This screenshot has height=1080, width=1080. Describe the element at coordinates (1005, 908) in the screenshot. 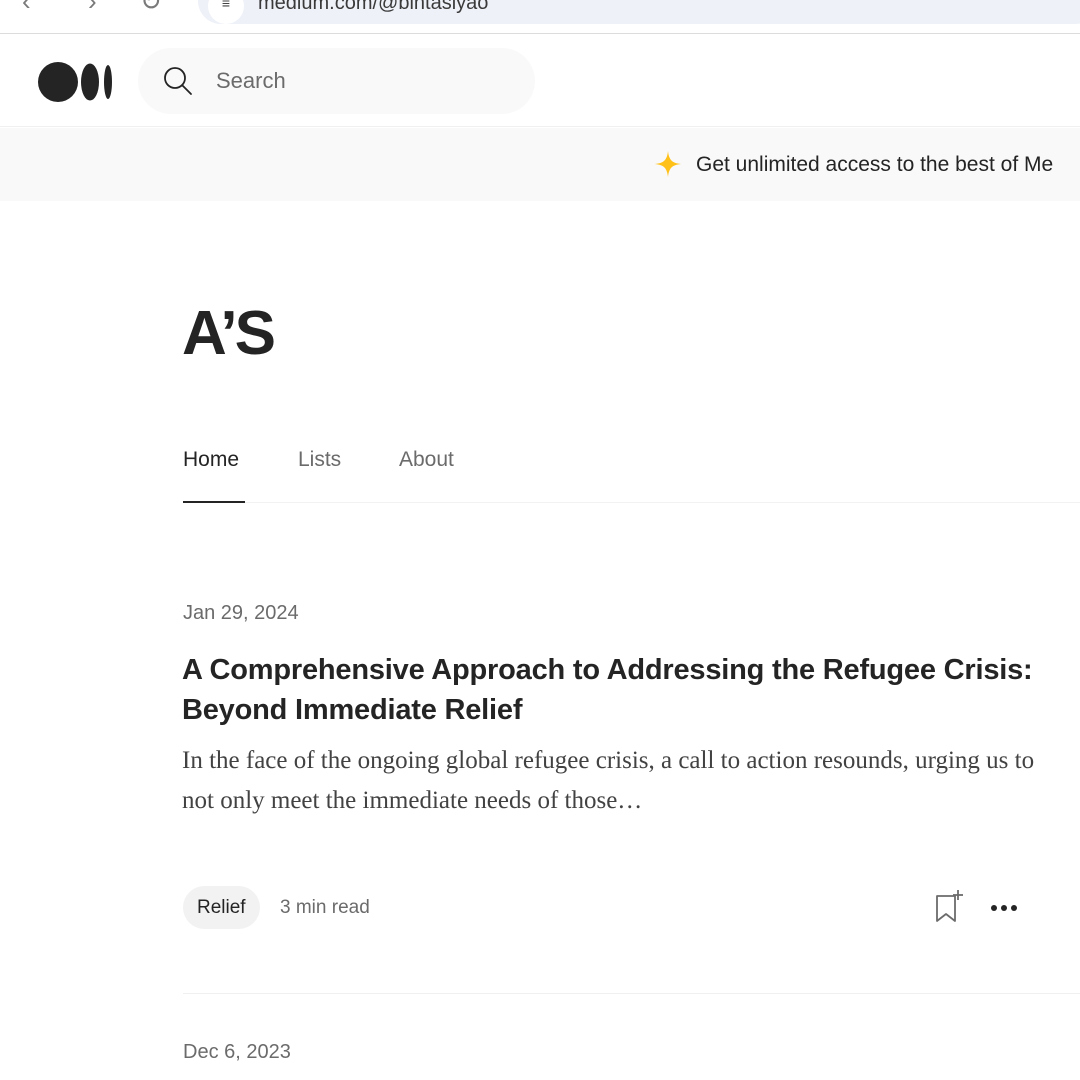

I see `more-options-icon` at that location.